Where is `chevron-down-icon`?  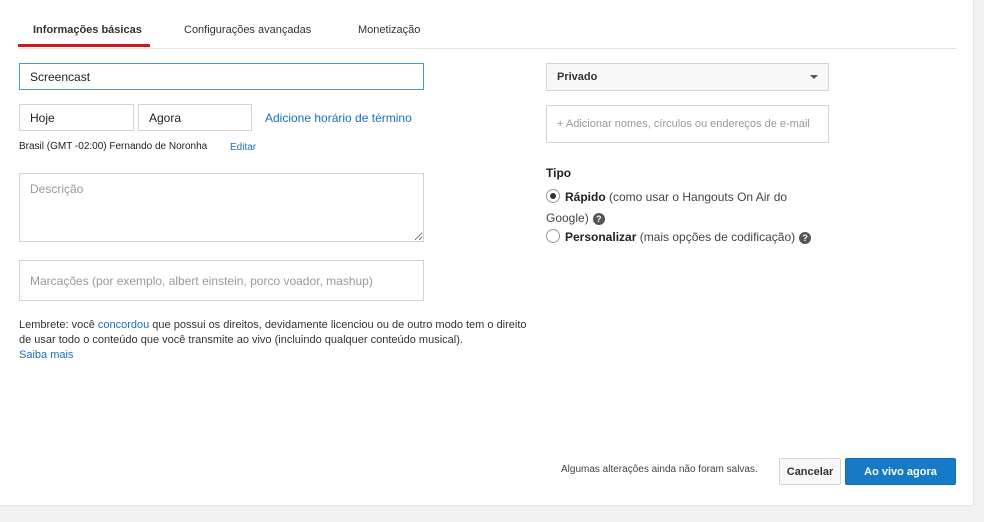 chevron-down-icon is located at coordinates (814, 77).